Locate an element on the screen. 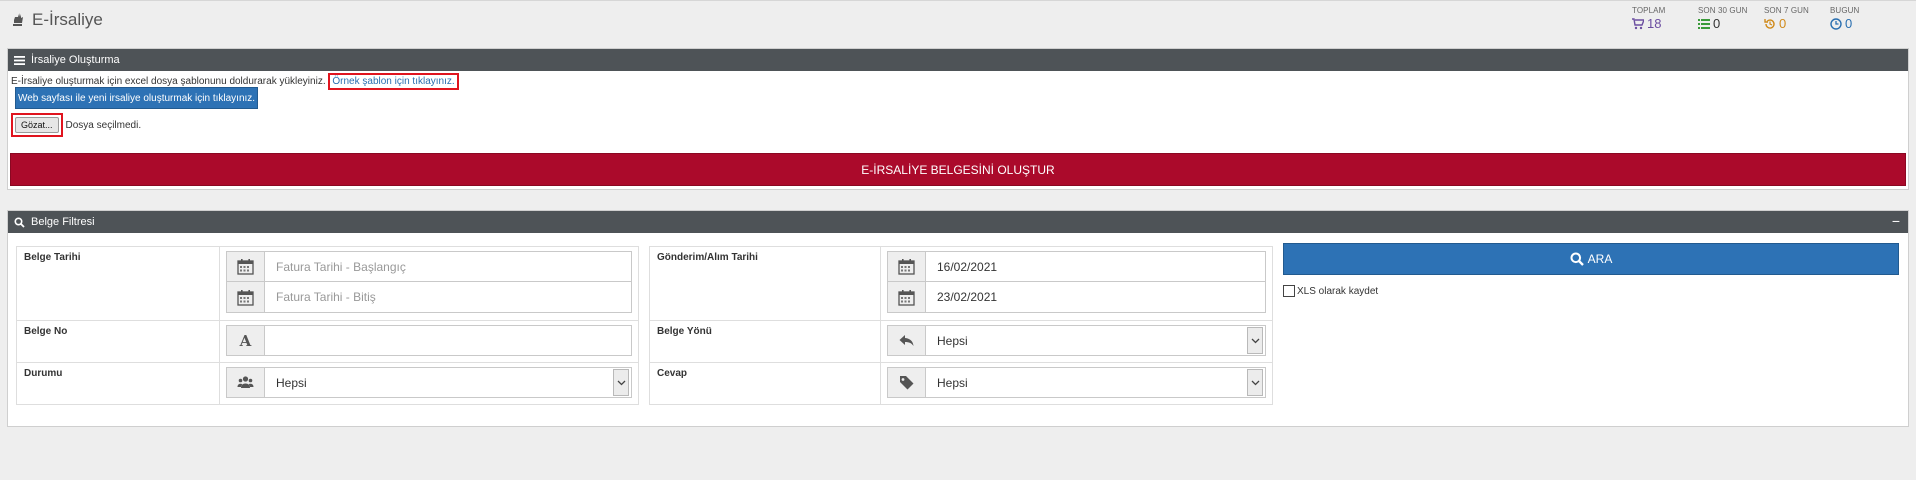  gonderim-tarihi-label: Gönderim/Alım Tarihi is located at coordinates (765, 283).